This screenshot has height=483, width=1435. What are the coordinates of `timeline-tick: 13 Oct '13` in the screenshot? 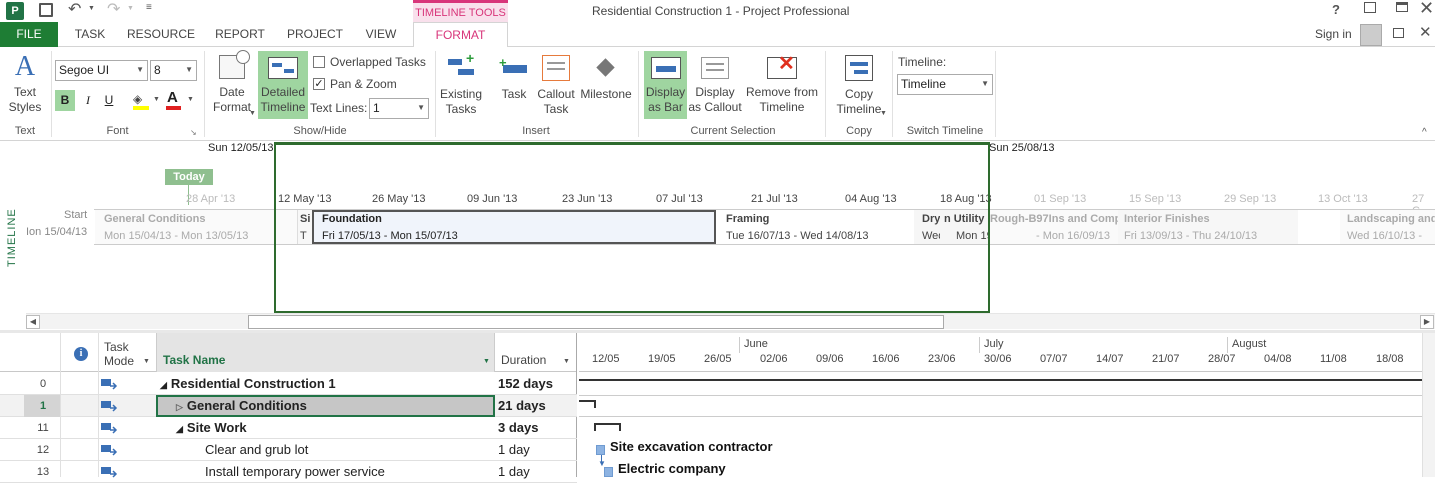 It's located at (1343, 199).